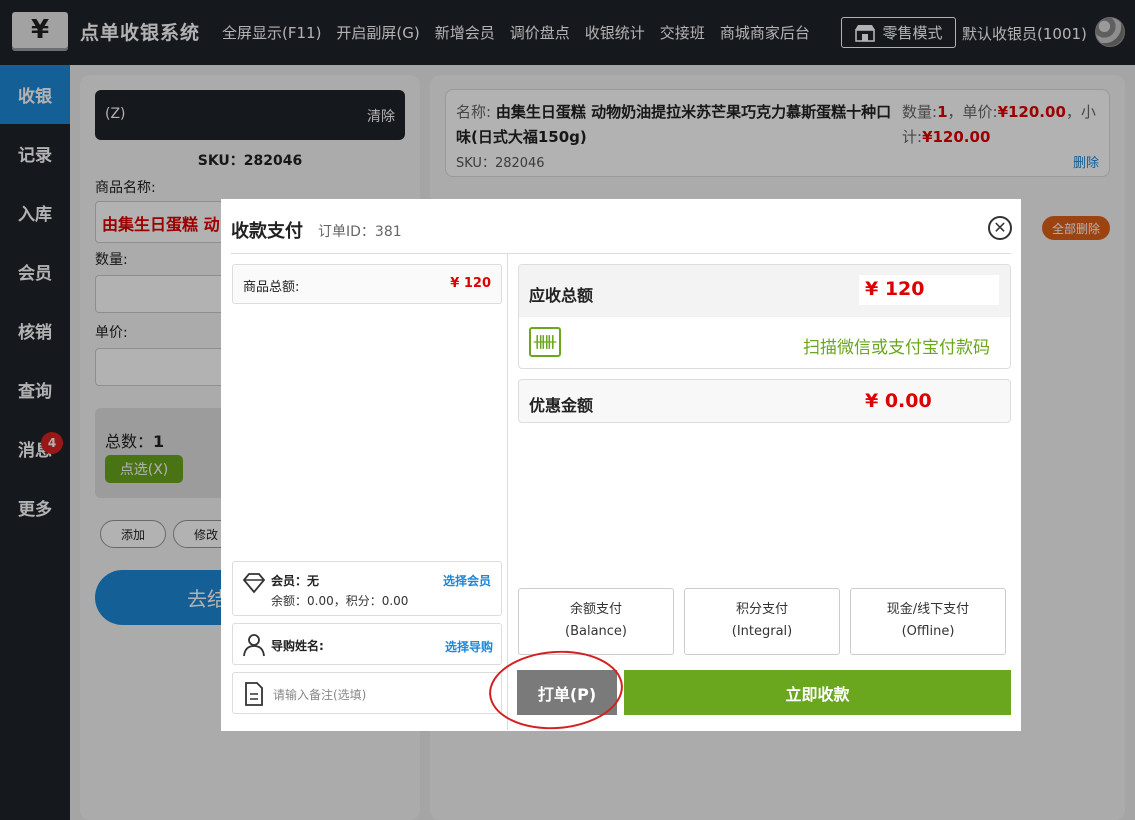 The image size is (1135, 820). What do you see at coordinates (360, 232) in the screenshot?
I see `order-id: 订单ID：381` at bounding box center [360, 232].